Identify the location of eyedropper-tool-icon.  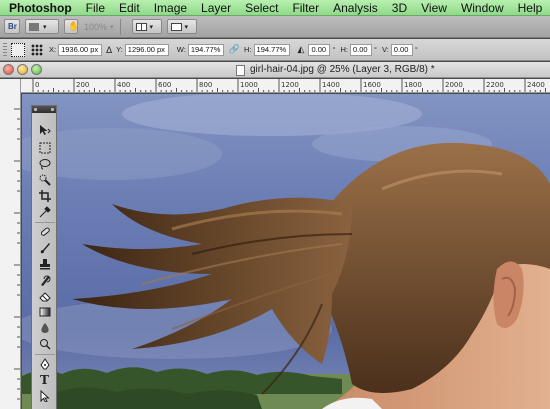
(44, 212).